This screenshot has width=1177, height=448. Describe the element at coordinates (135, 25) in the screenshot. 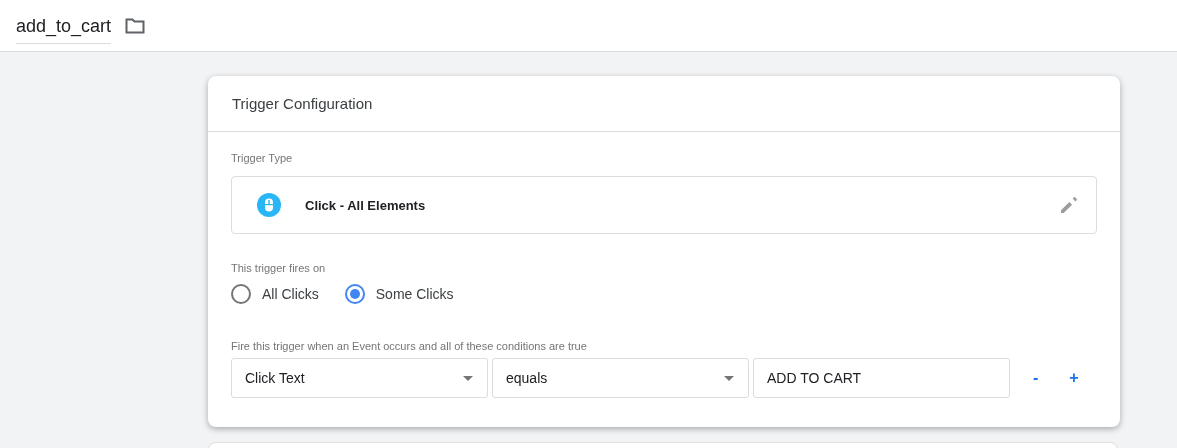

I see `folder-icon` at that location.